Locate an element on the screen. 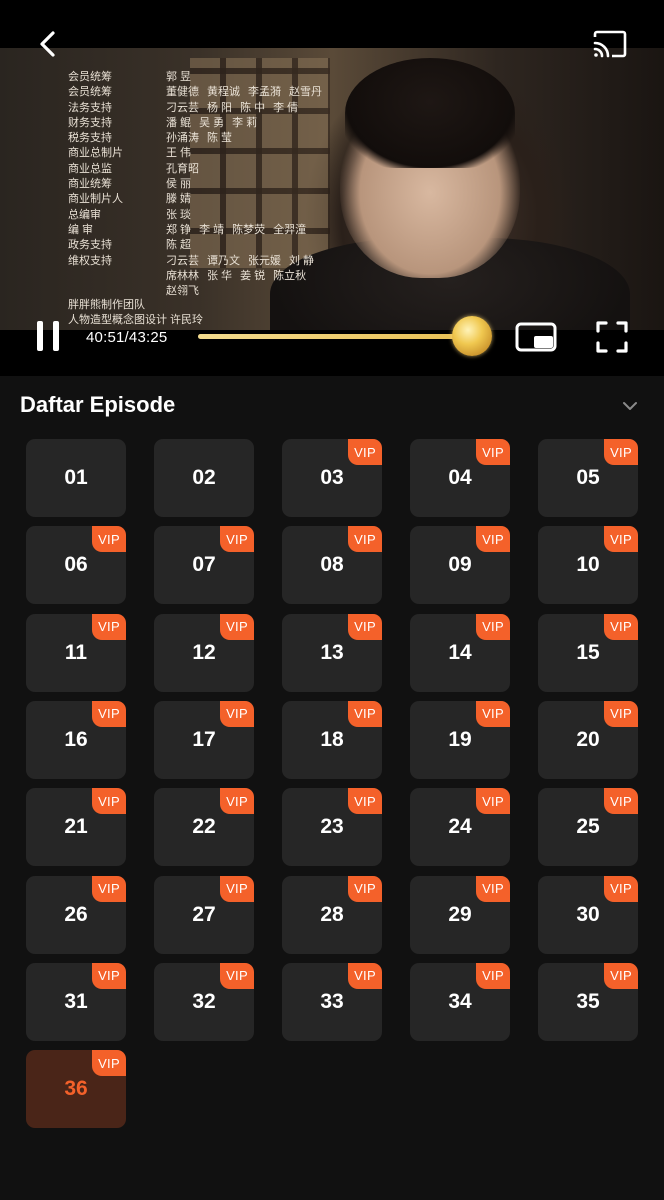  episode-number: 33 is located at coordinates (332, 1001).